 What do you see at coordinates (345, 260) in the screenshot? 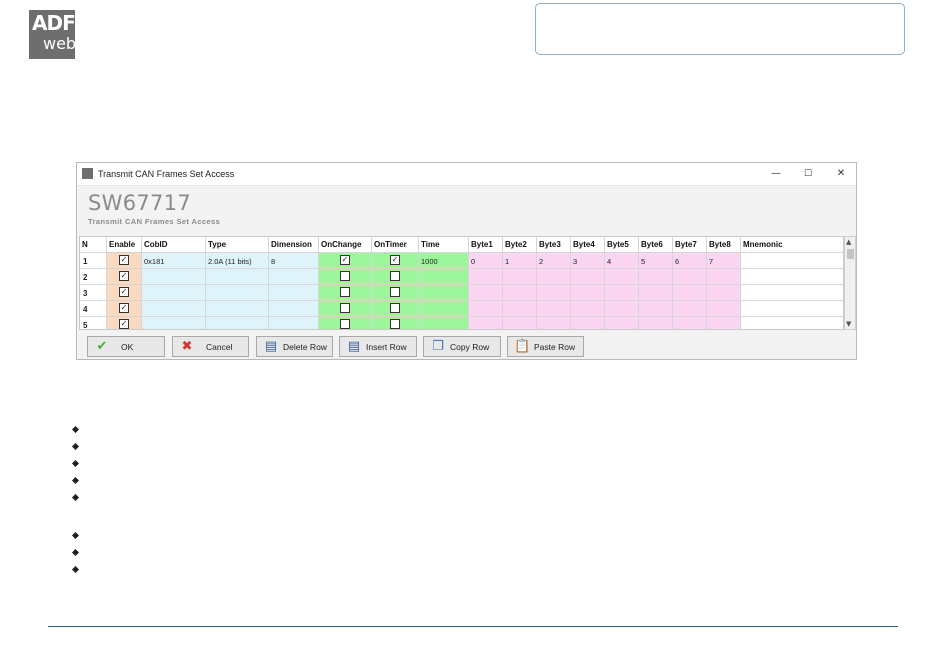
I see `onchange-checkbox: ✓` at bounding box center [345, 260].